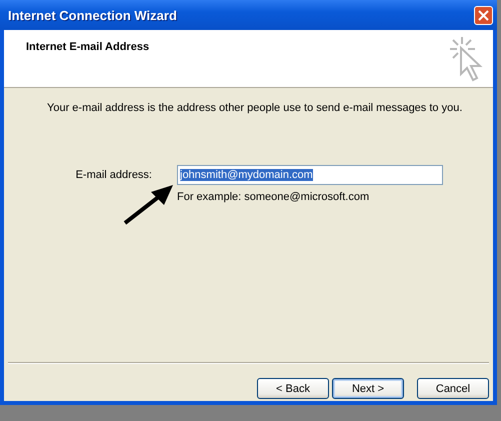  What do you see at coordinates (368, 388) in the screenshot?
I see `next-button: Next >` at bounding box center [368, 388].